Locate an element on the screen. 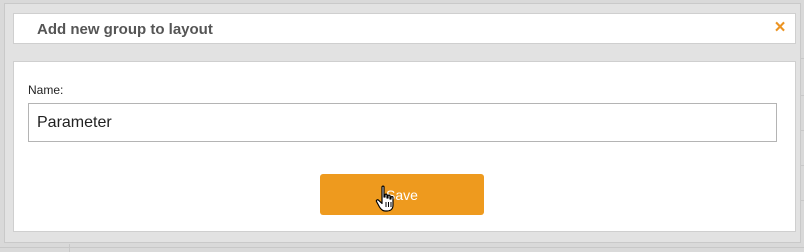 The width and height of the screenshot is (804, 252). name-input is located at coordinates (402, 122).